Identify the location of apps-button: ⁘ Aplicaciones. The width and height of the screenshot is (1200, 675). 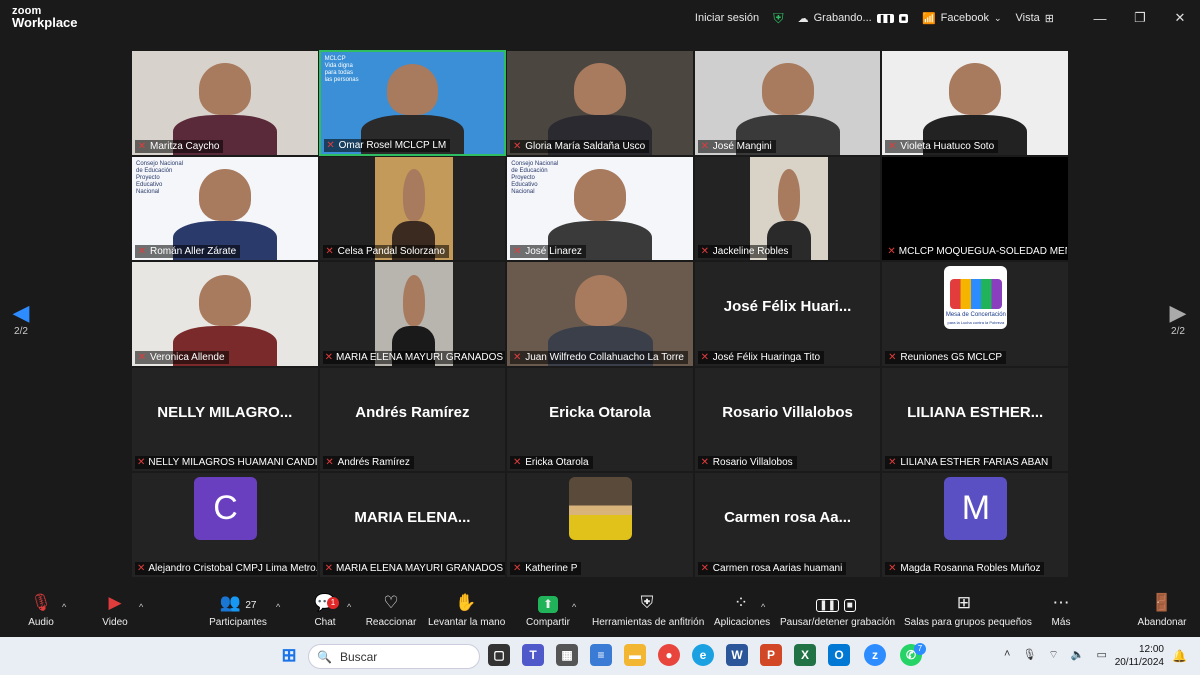
(742, 610).